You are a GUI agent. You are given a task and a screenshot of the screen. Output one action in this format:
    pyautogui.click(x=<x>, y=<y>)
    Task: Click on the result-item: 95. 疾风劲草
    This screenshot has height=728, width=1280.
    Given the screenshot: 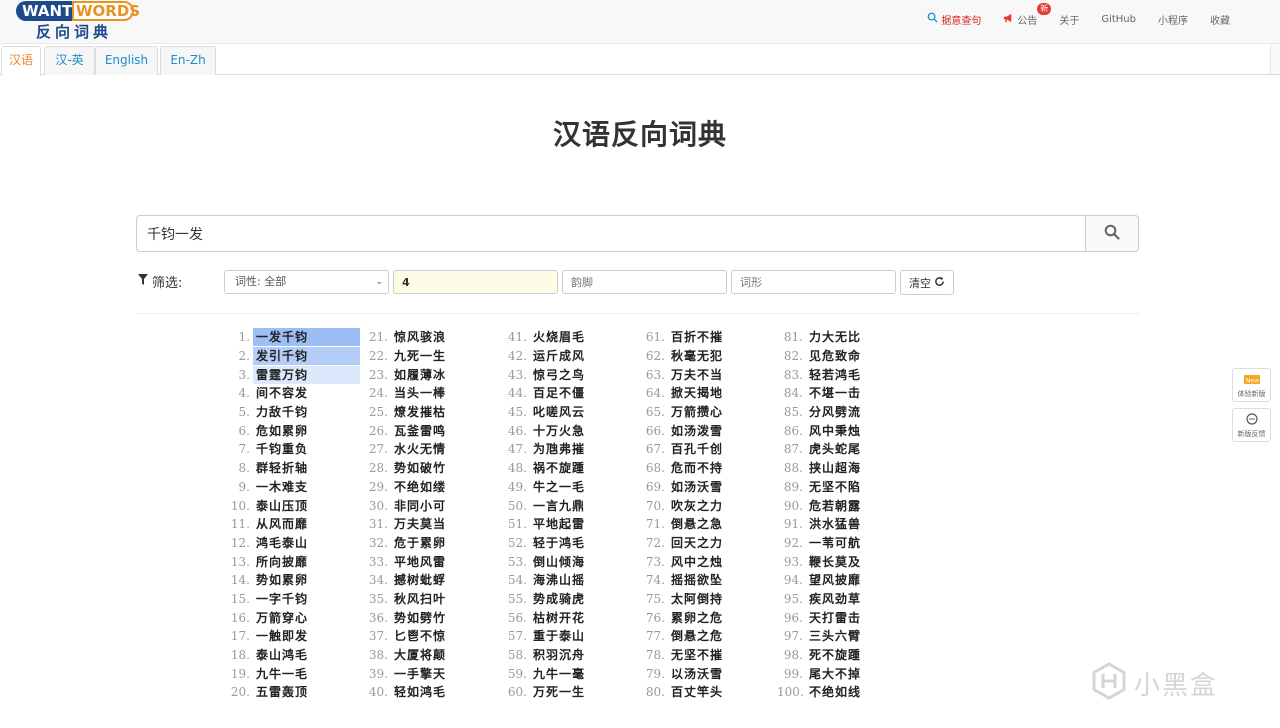 What is the action you would take?
    pyautogui.click(x=853, y=599)
    